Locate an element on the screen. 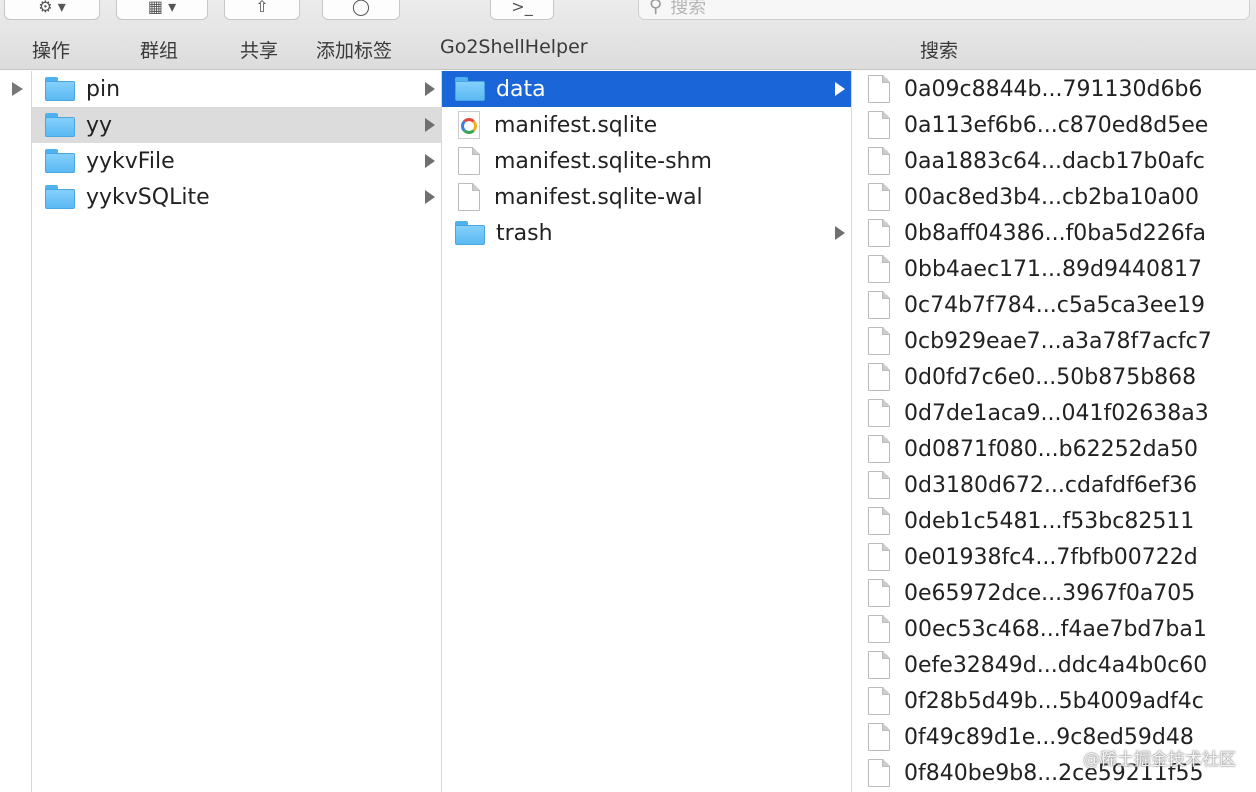 Image resolution: width=1256 pixels, height=792 pixels. list-item: 0c74b7f784...c5a5ca3ee19 is located at coordinates (1054, 305).